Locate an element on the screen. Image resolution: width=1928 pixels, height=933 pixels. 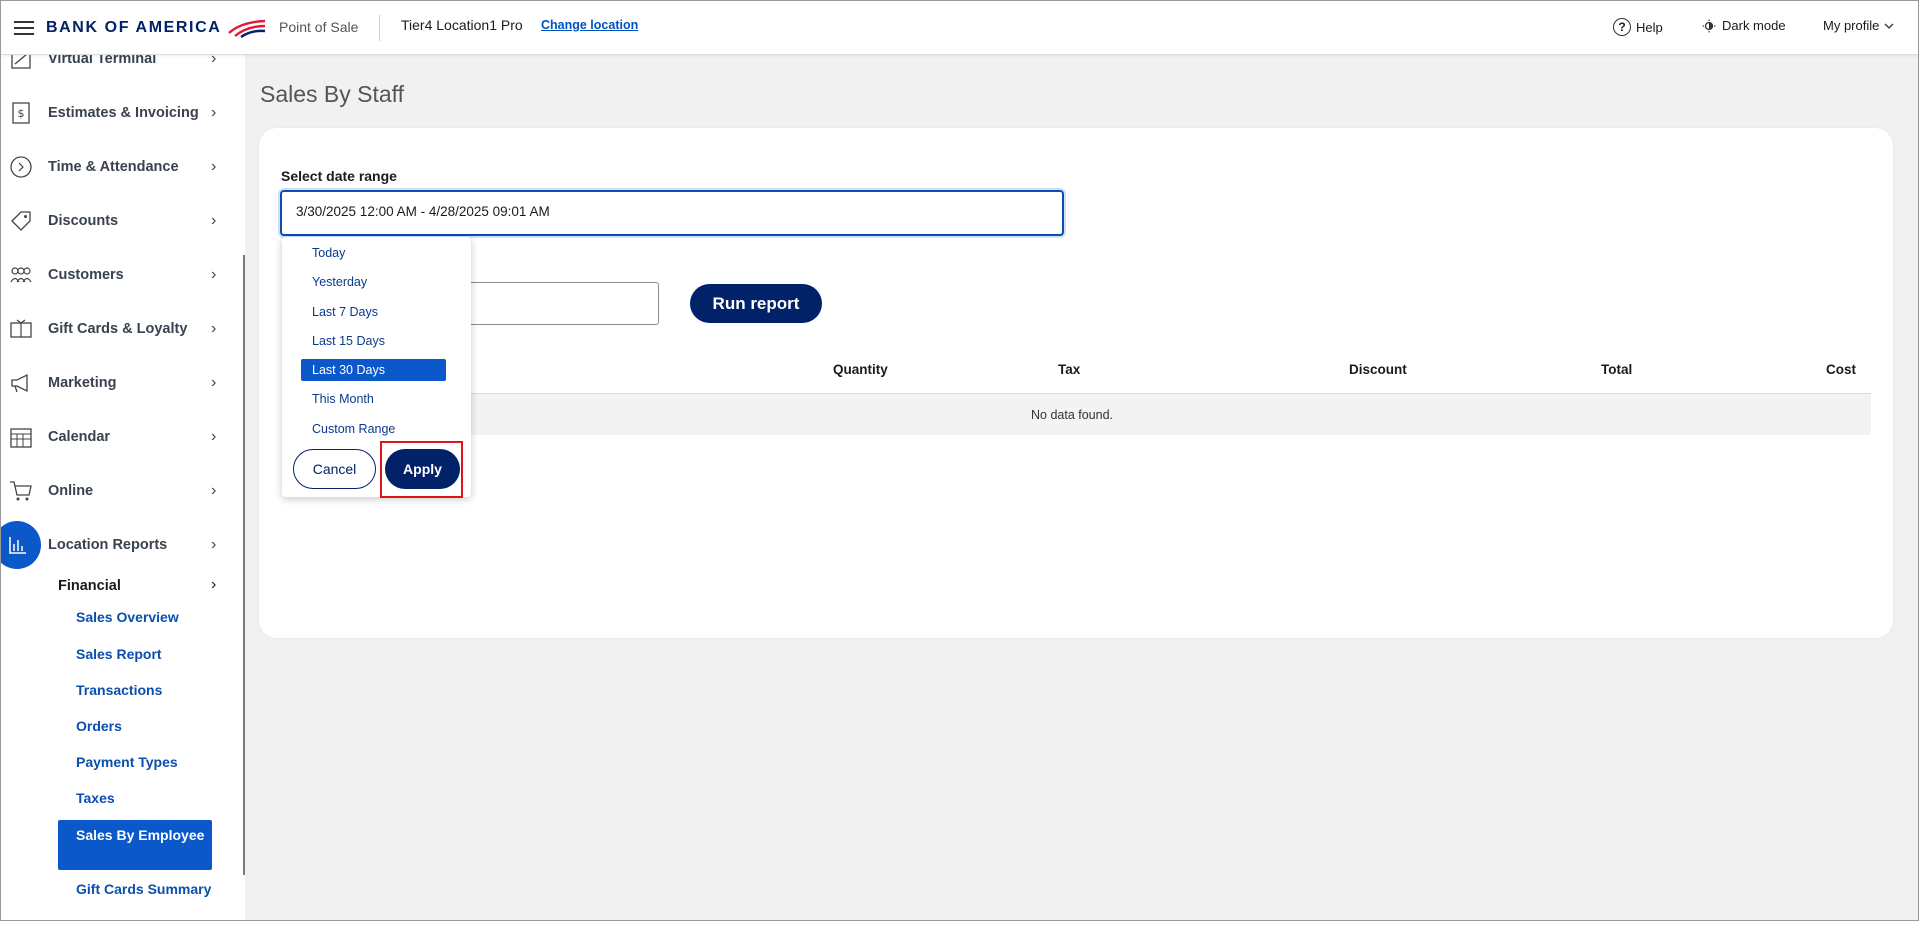
no-data-message: No data found. is located at coordinates (1072, 415).